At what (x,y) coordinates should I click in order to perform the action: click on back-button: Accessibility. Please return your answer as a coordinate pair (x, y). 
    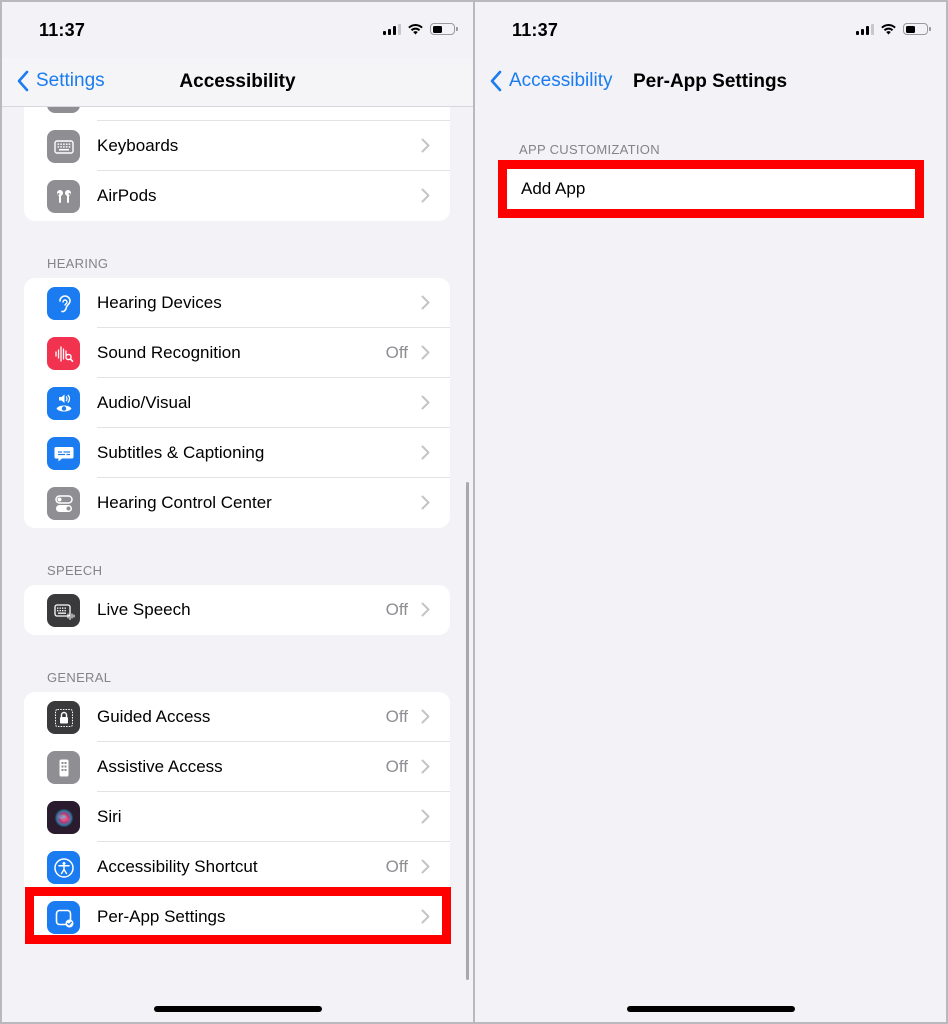
    Looking at the image, I should click on (550, 81).